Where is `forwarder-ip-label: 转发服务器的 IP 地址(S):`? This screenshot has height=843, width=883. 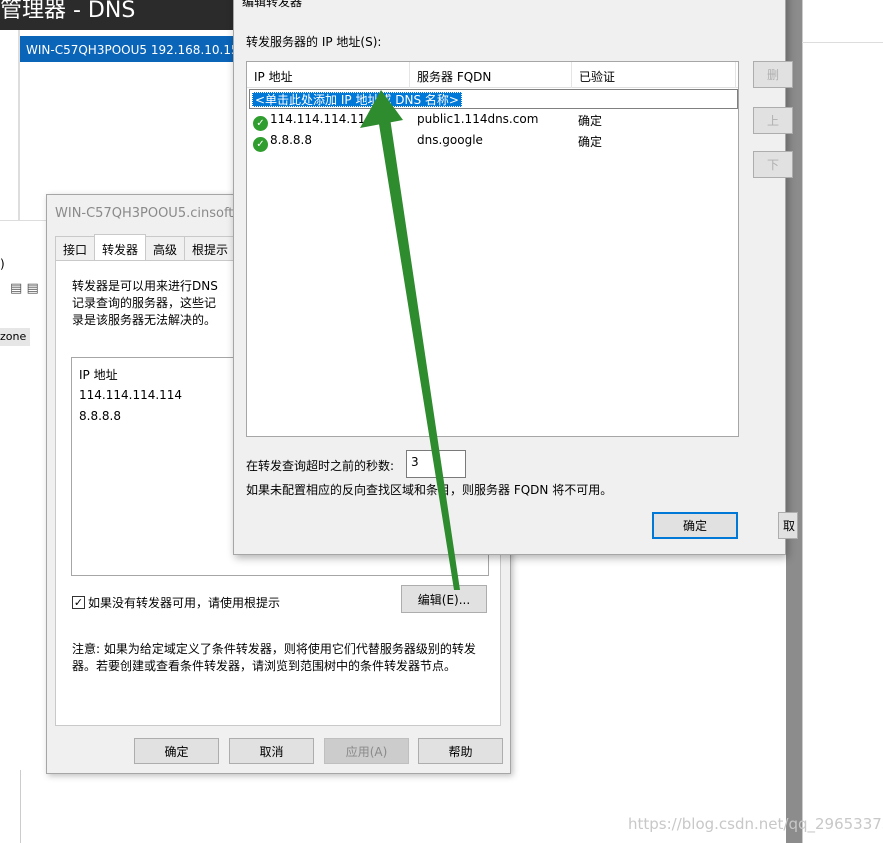 forwarder-ip-label: 转发服务器的 IP 地址(S): is located at coordinates (314, 42).